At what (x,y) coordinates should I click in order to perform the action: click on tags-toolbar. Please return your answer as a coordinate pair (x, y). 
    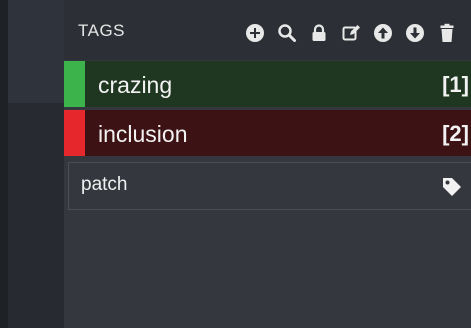
    Looking at the image, I should click on (351, 33).